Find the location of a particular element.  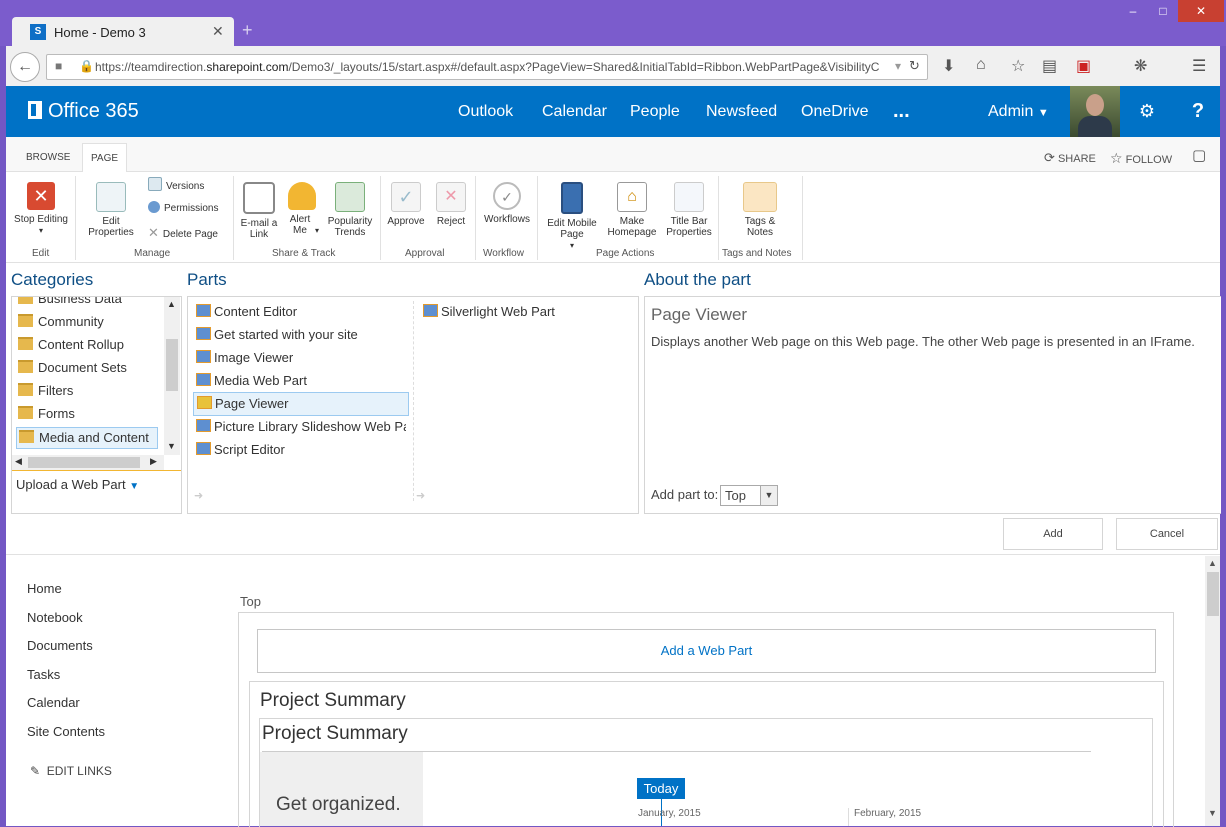

title-bar-properties-button: Title Bar Properties is located at coordinates (689, 210).